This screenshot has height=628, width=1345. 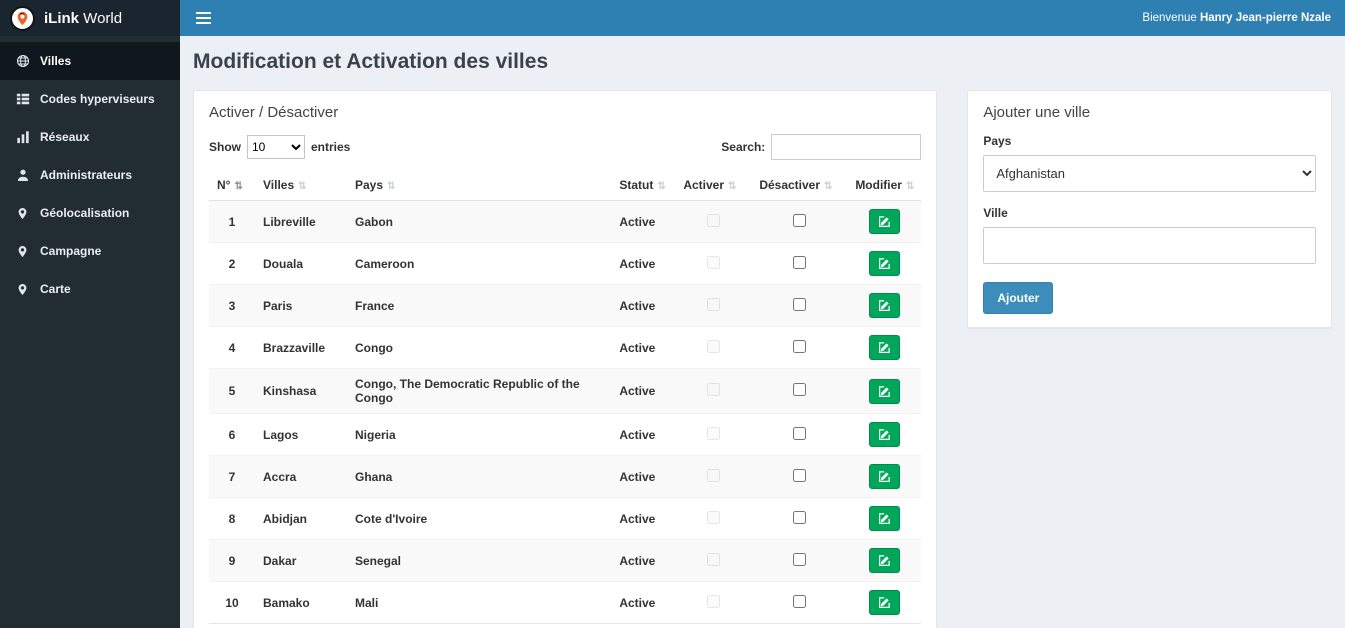 I want to click on sidebar-item-geolocalisation: Géolocalisation, so click(x=90, y=213).